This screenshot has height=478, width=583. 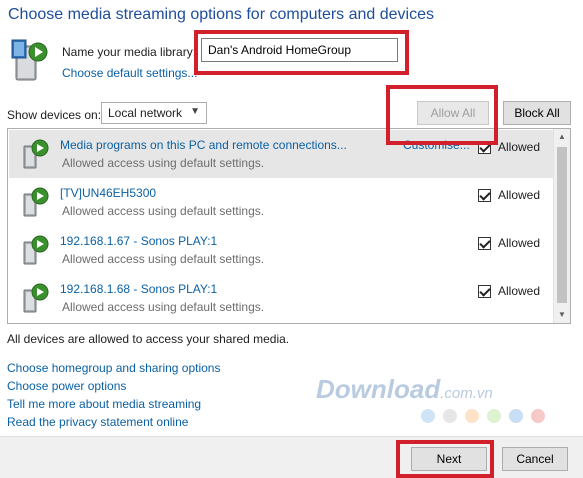 What do you see at coordinates (562, 315) in the screenshot?
I see `scroll-down-icon: ▼` at bounding box center [562, 315].